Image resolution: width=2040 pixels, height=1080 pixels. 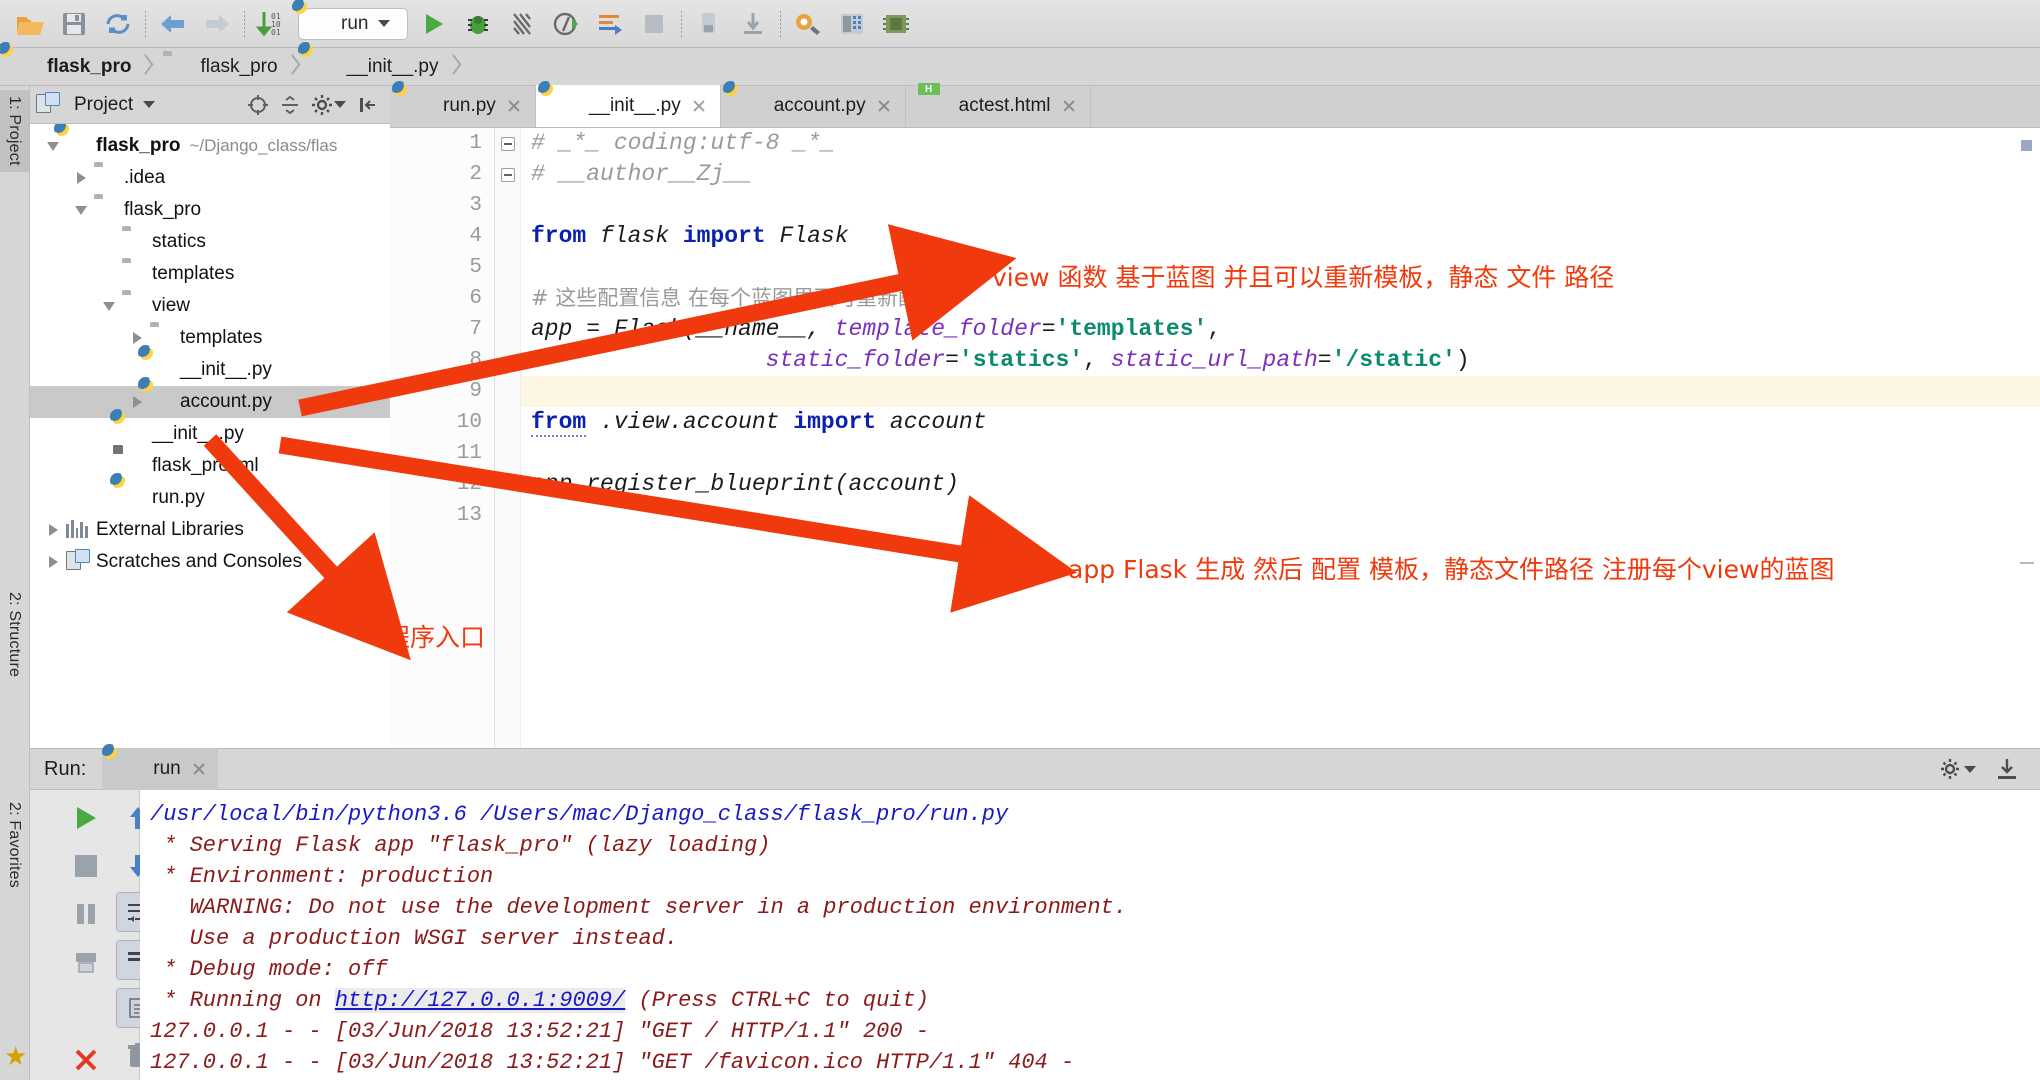 I want to click on line-number: 13, so click(x=469, y=515).